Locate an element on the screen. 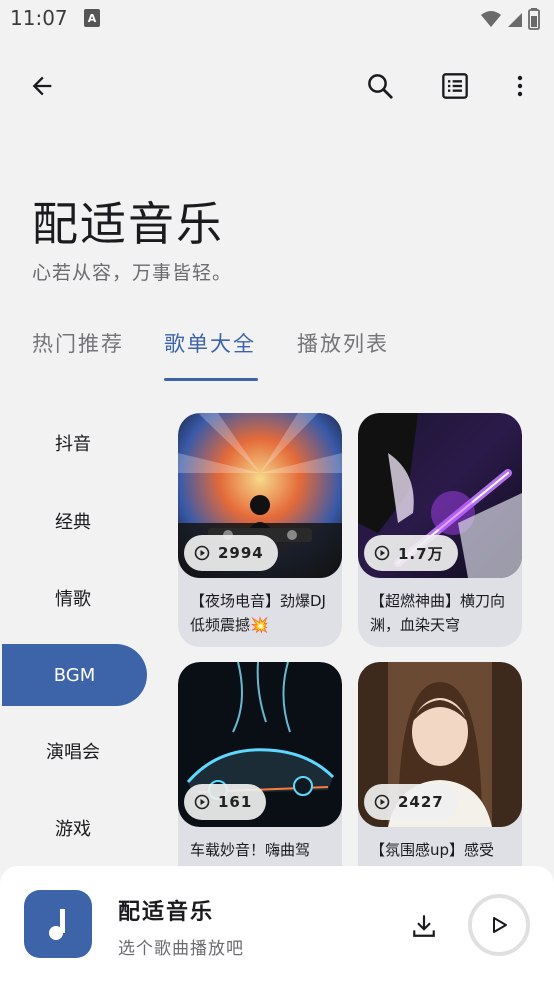  playlist-title: 【夜场电音】劲爆DJ低频震撼💥 is located at coordinates (258, 613).